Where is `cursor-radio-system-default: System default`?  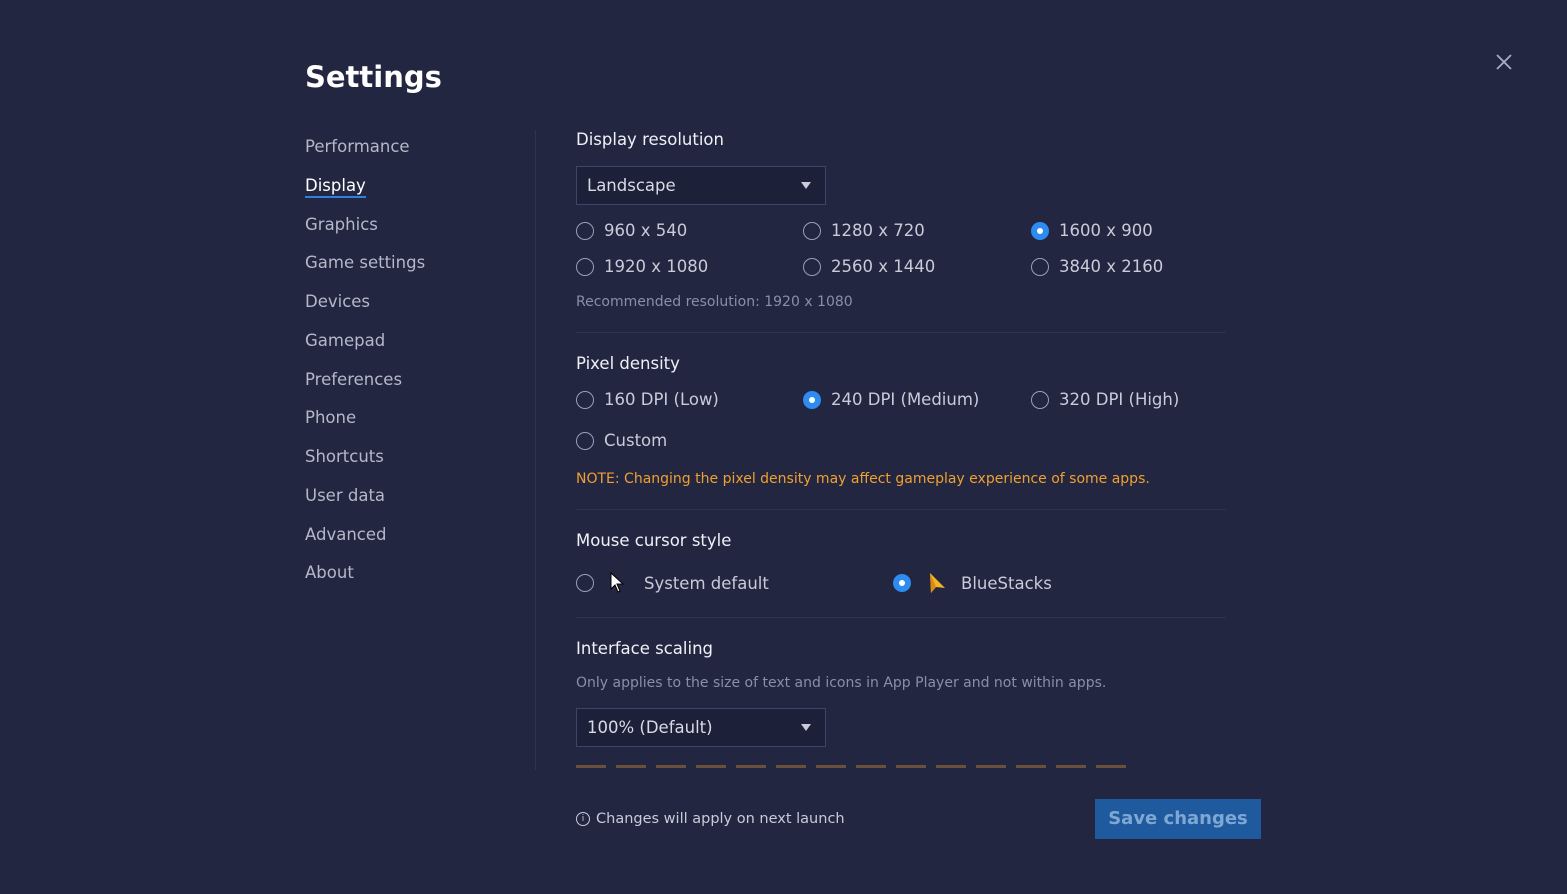
cursor-radio-system-default: System default is located at coordinates (672, 583).